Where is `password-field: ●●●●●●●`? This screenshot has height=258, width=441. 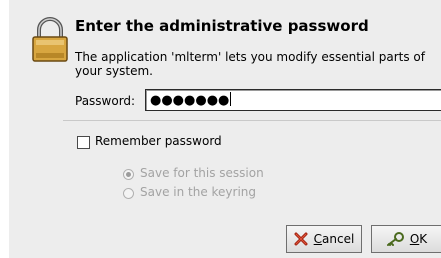 password-field: ●●●●●●● is located at coordinates (293, 100).